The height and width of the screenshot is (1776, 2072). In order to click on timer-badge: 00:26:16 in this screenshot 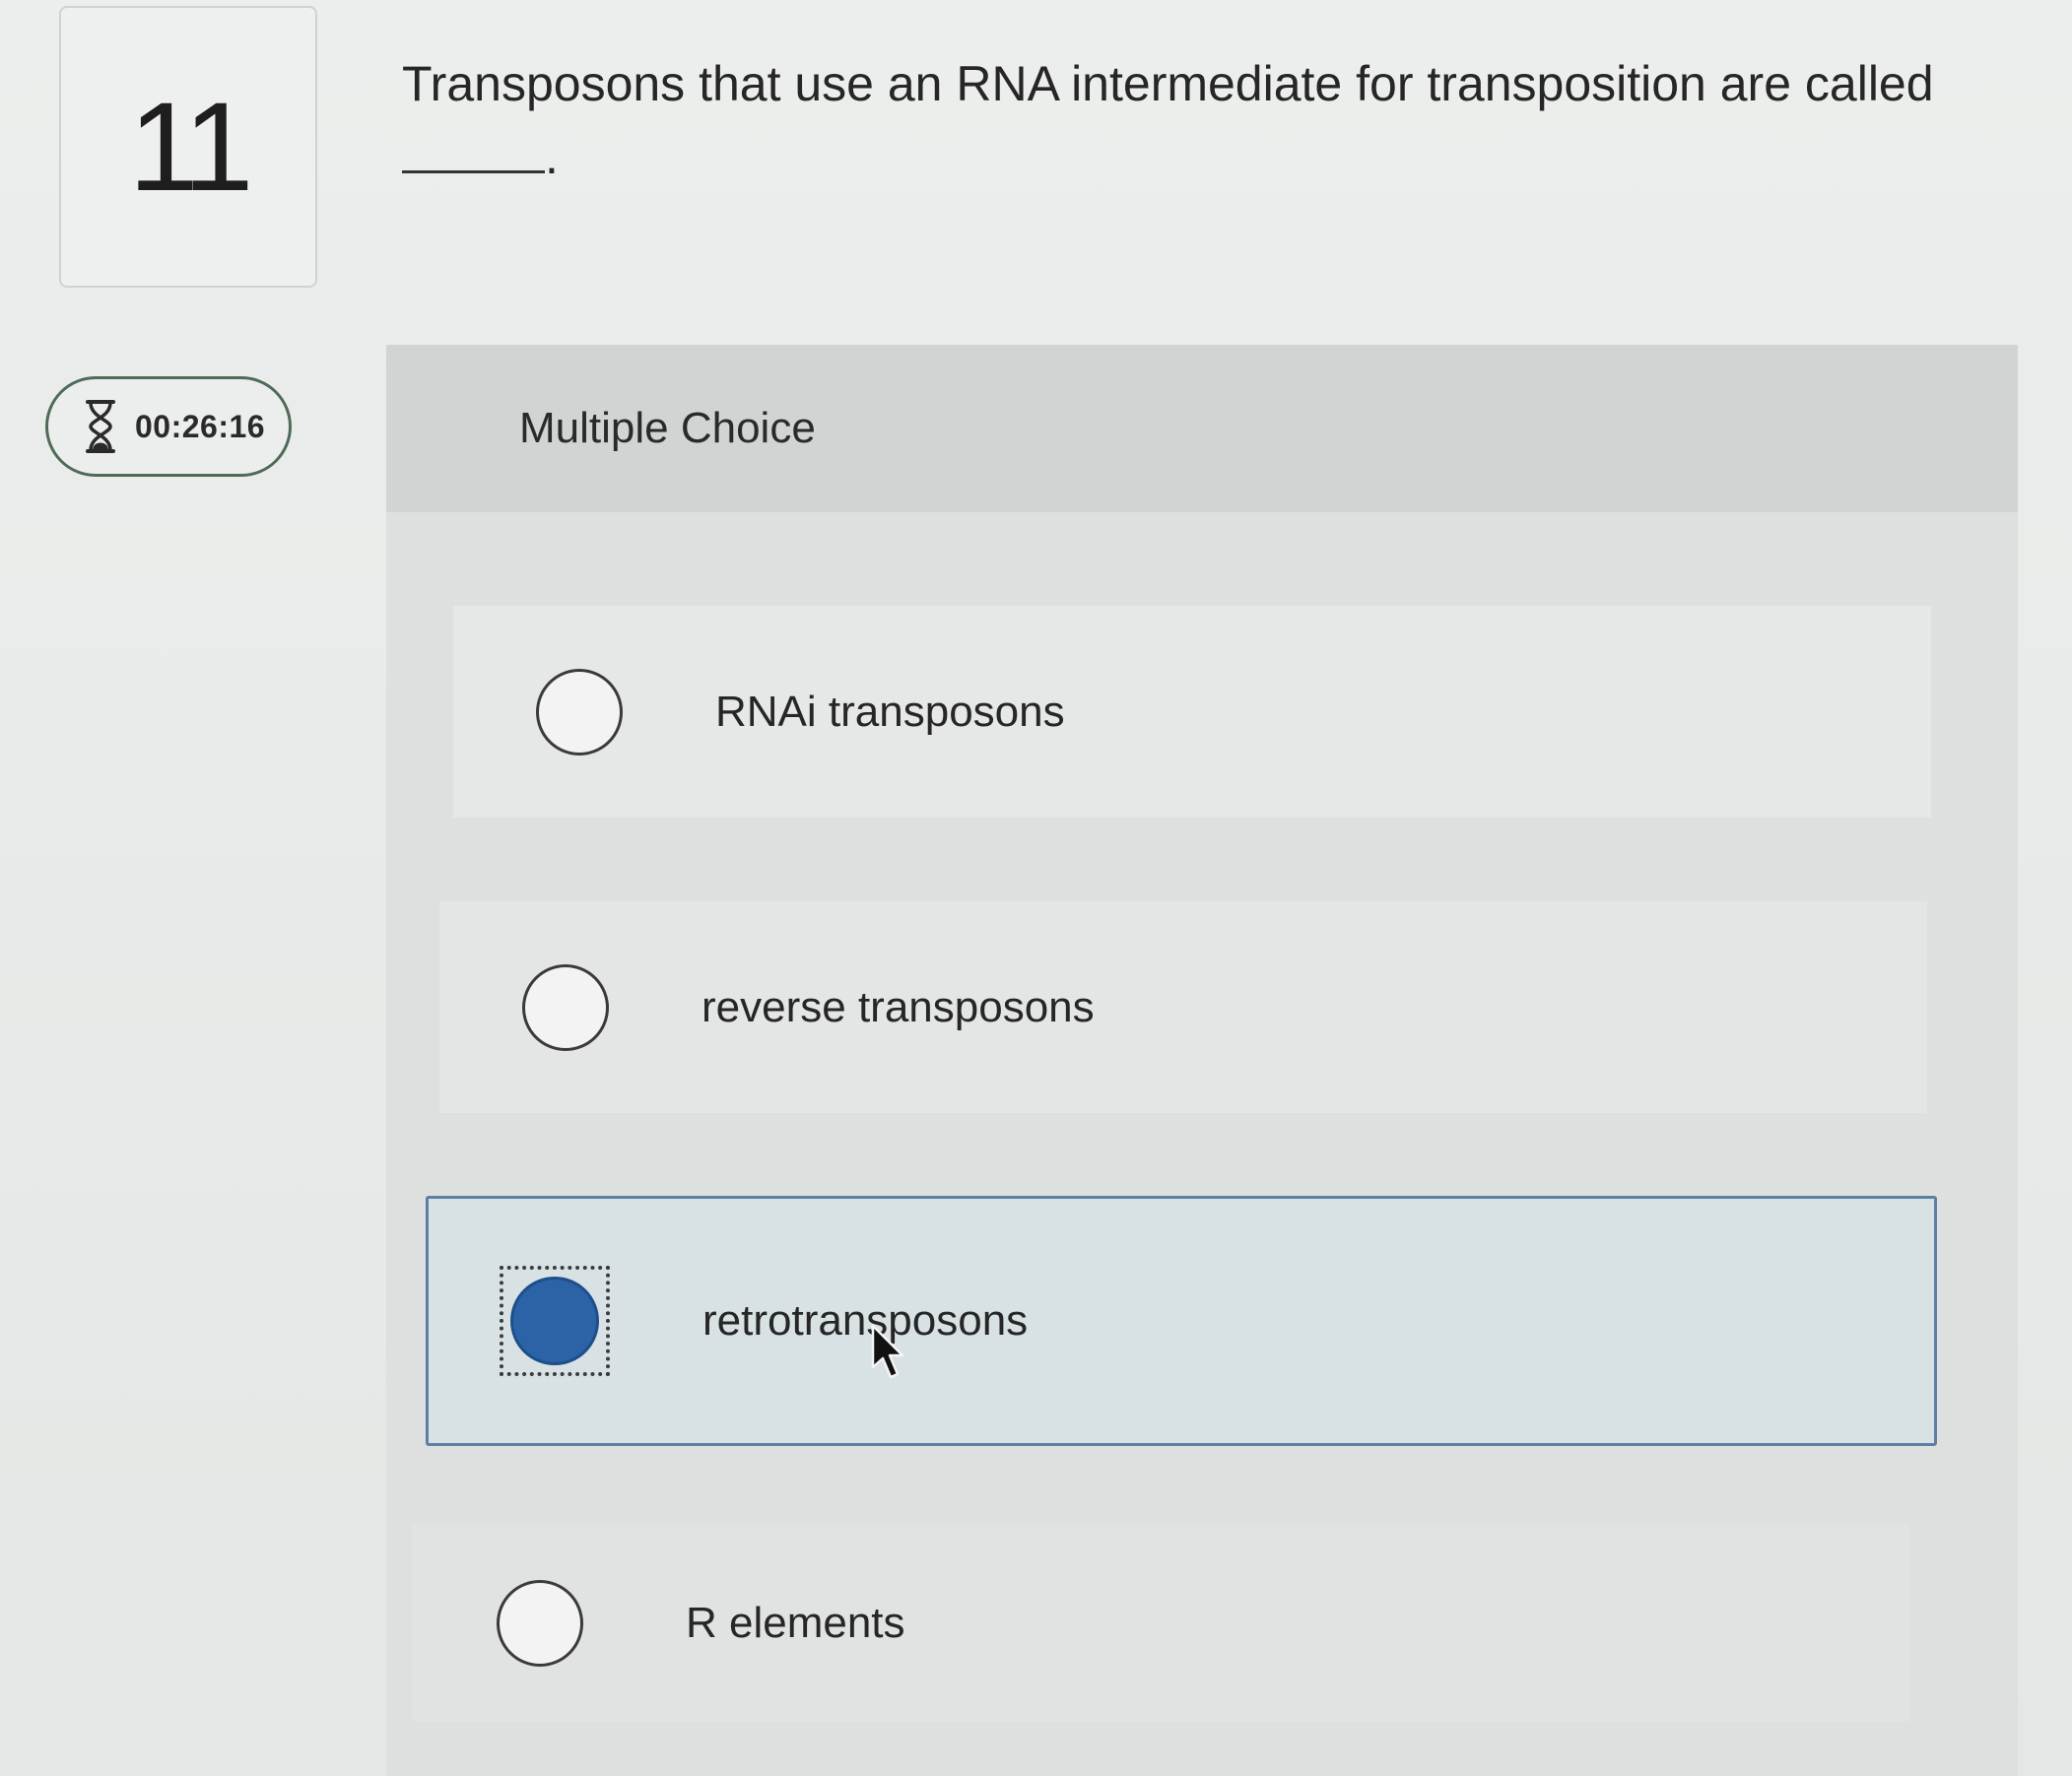, I will do `click(168, 426)`.